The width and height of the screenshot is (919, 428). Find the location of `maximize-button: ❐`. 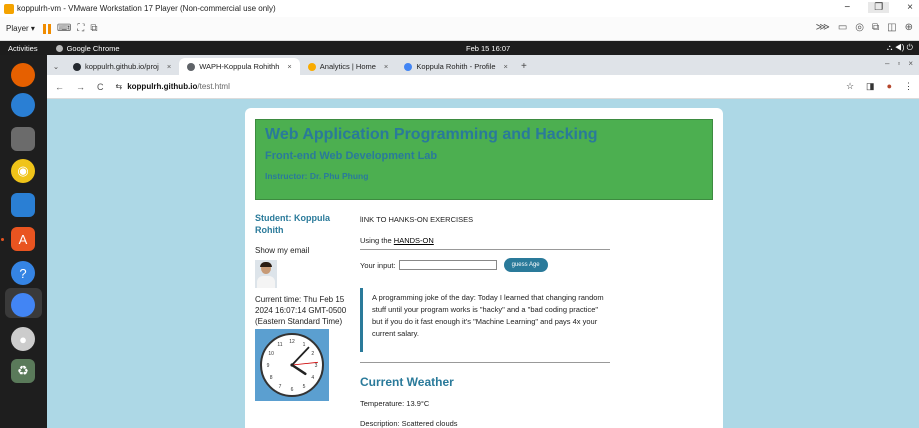

maximize-button: ❐ is located at coordinates (879, 7).